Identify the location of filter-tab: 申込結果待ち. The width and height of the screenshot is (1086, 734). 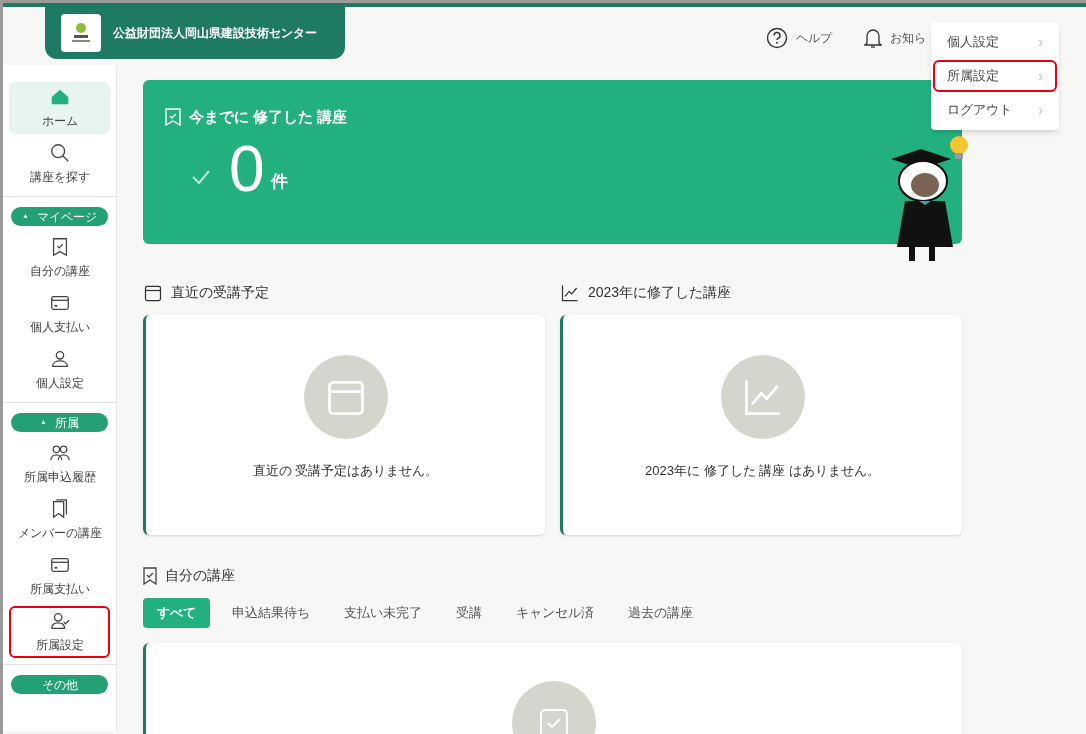
(271, 613).